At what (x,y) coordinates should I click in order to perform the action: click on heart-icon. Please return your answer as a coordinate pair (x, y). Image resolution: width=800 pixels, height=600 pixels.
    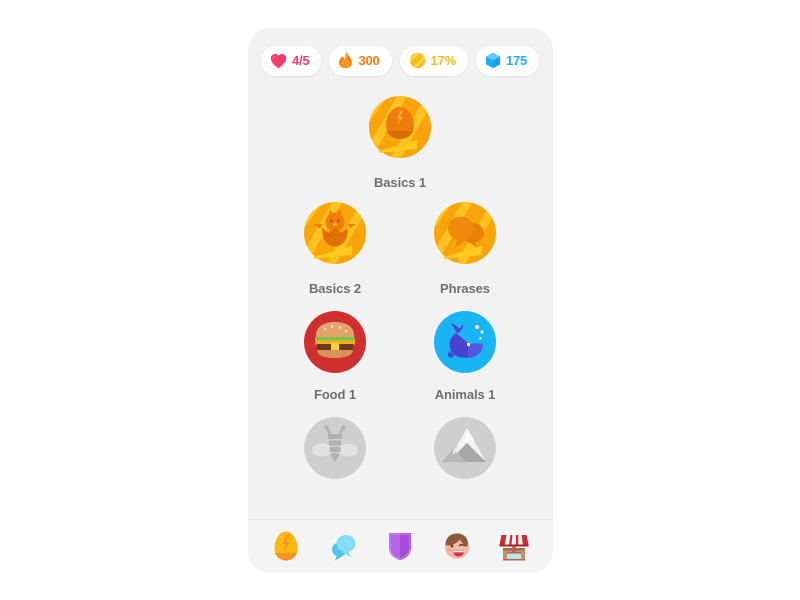
    Looking at the image, I should click on (278, 61).